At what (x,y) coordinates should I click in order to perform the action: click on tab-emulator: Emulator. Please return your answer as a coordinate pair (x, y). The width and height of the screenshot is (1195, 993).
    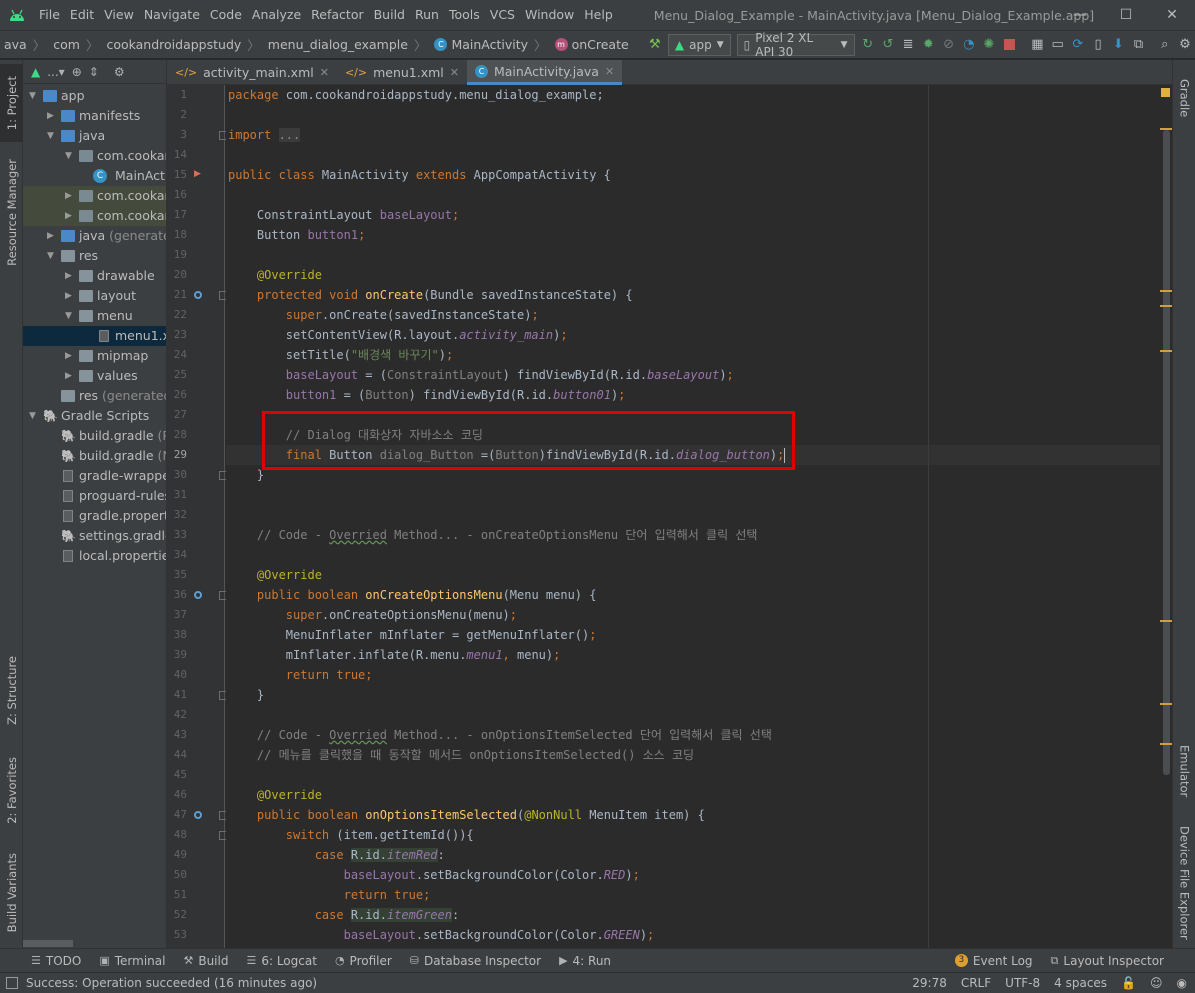
    Looking at the image, I should click on (1184, 771).